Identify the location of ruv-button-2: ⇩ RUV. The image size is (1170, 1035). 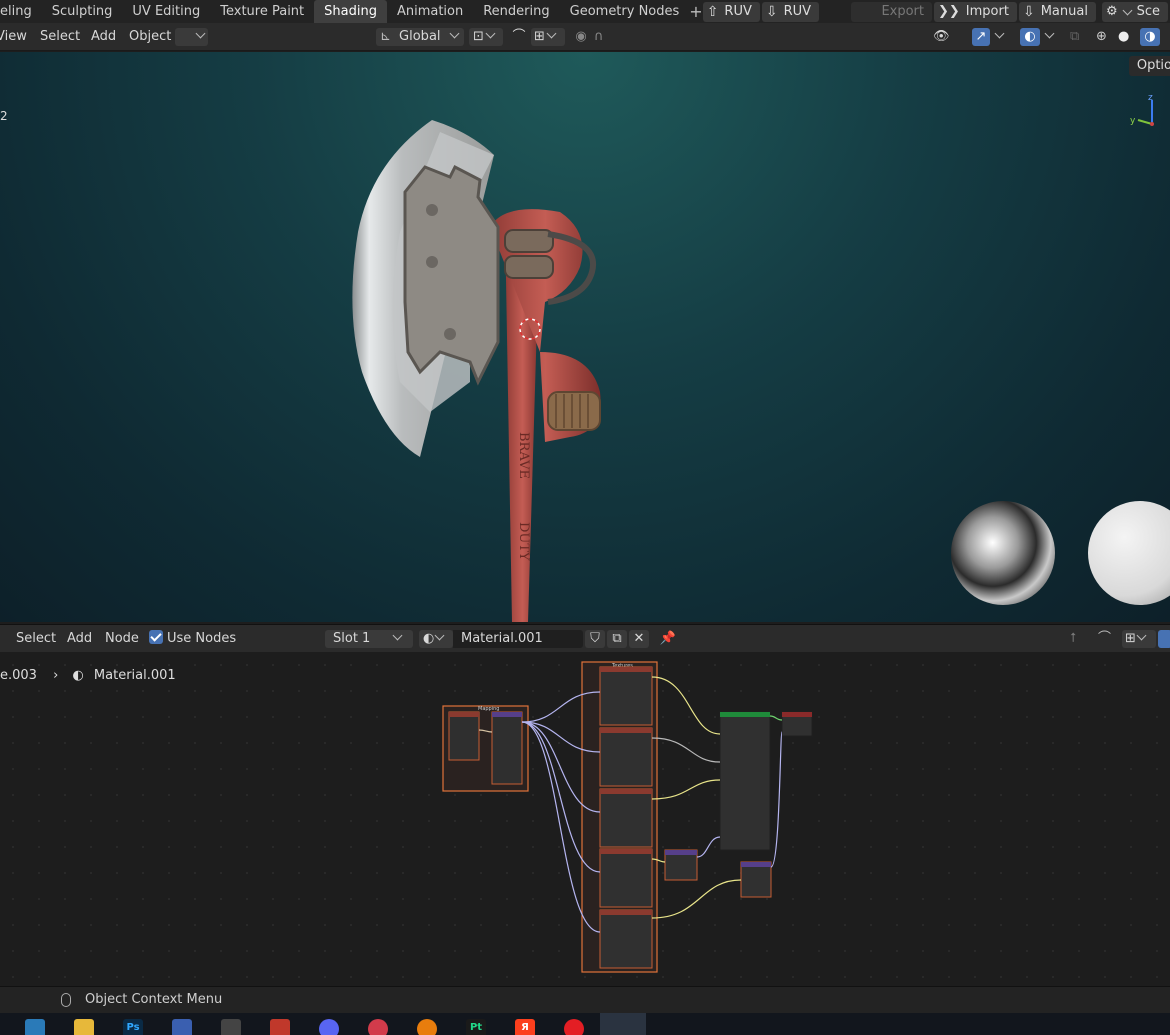
(790, 11).